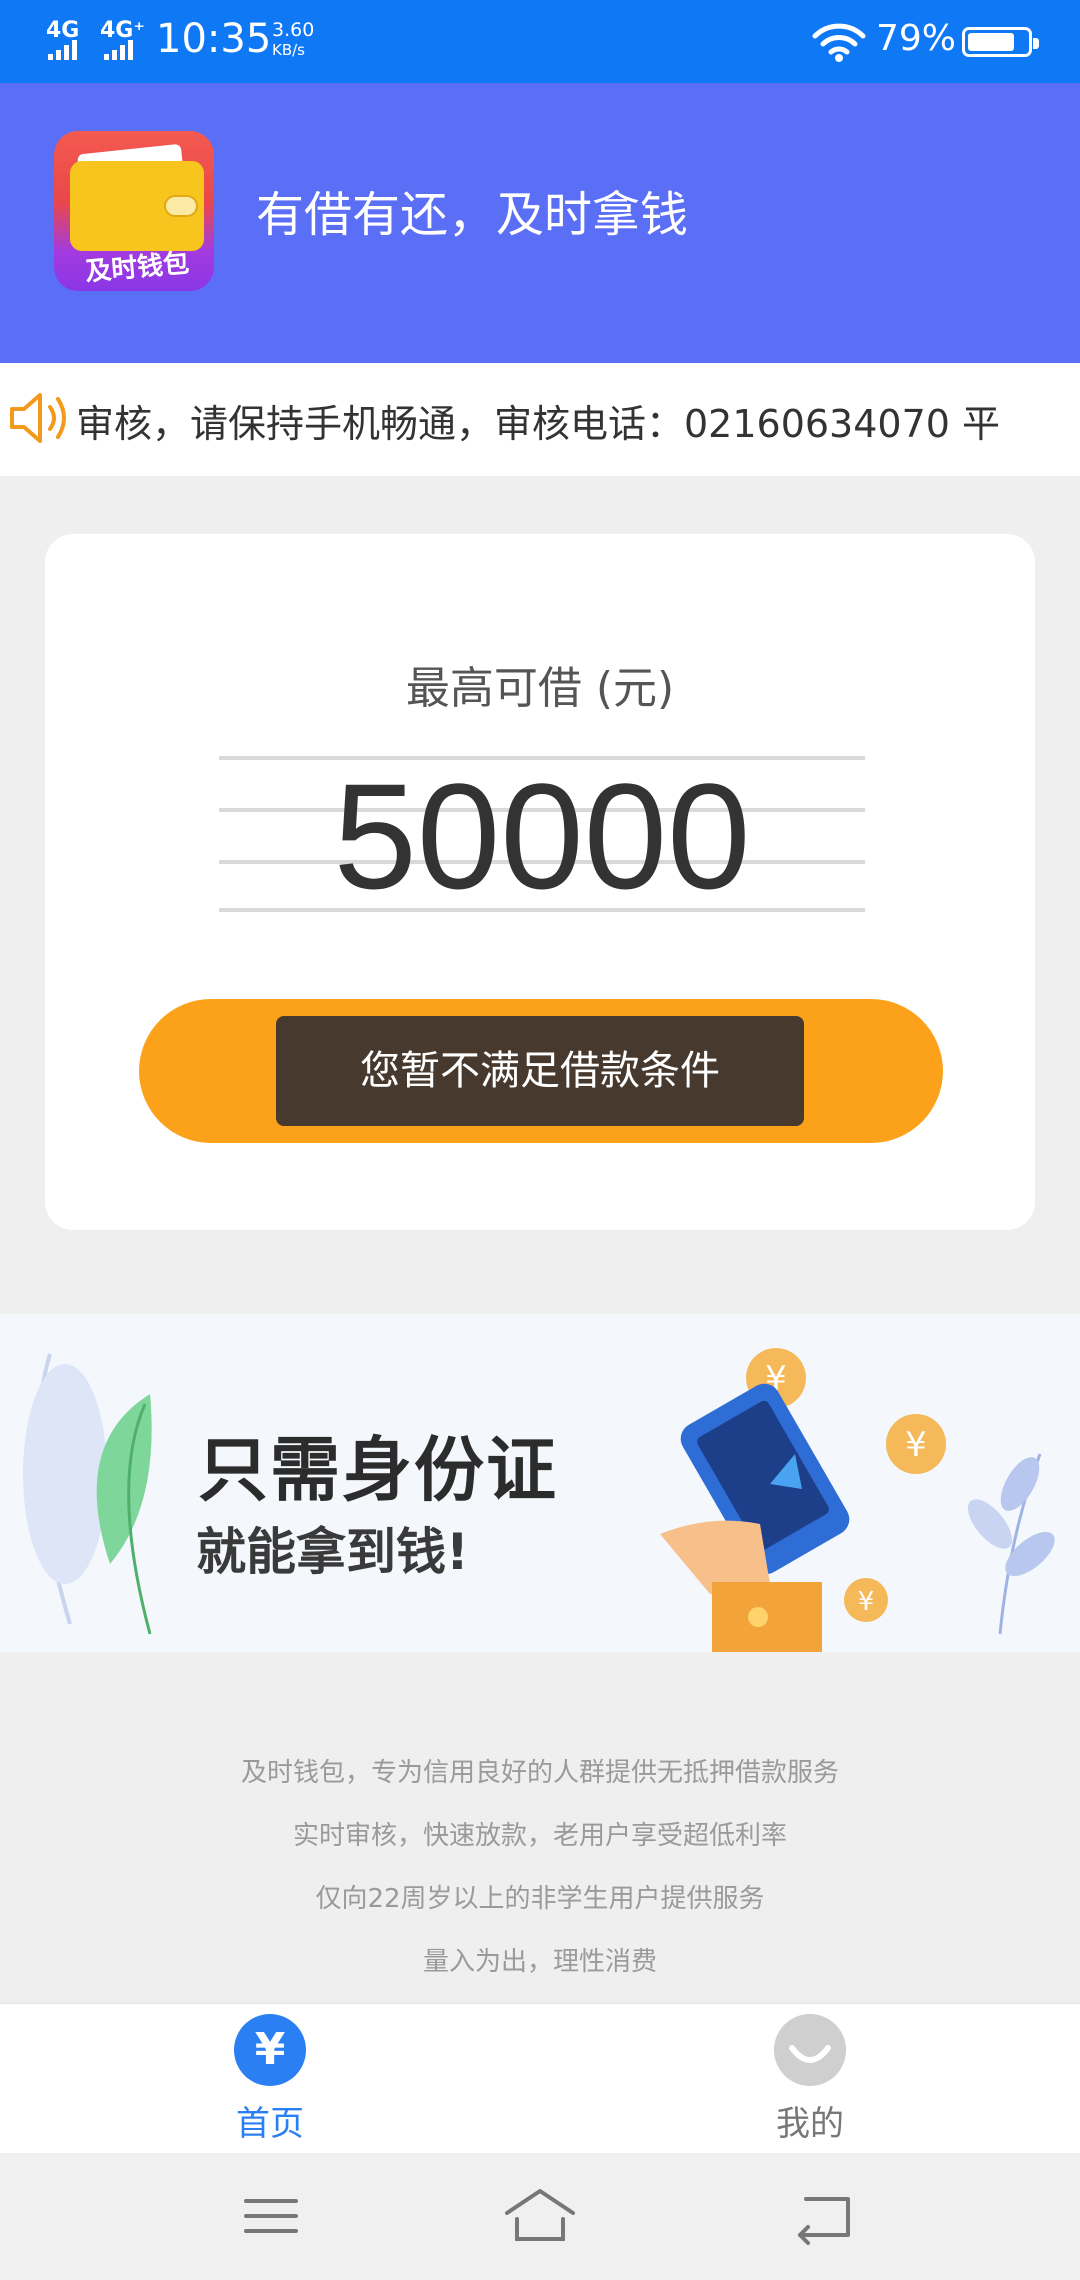 The width and height of the screenshot is (1080, 2280). Describe the element at coordinates (87, 1493) in the screenshot. I see `plant-illustration` at that location.